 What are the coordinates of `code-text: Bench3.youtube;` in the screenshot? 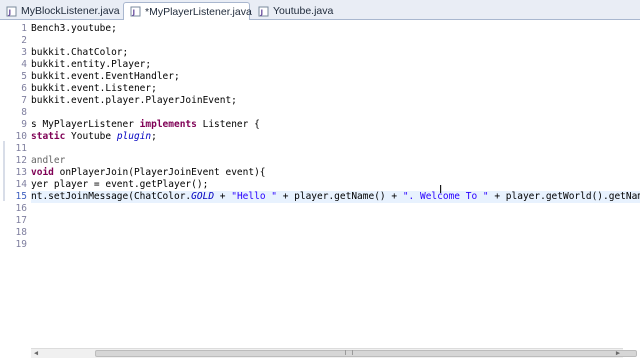 It's located at (74, 28).